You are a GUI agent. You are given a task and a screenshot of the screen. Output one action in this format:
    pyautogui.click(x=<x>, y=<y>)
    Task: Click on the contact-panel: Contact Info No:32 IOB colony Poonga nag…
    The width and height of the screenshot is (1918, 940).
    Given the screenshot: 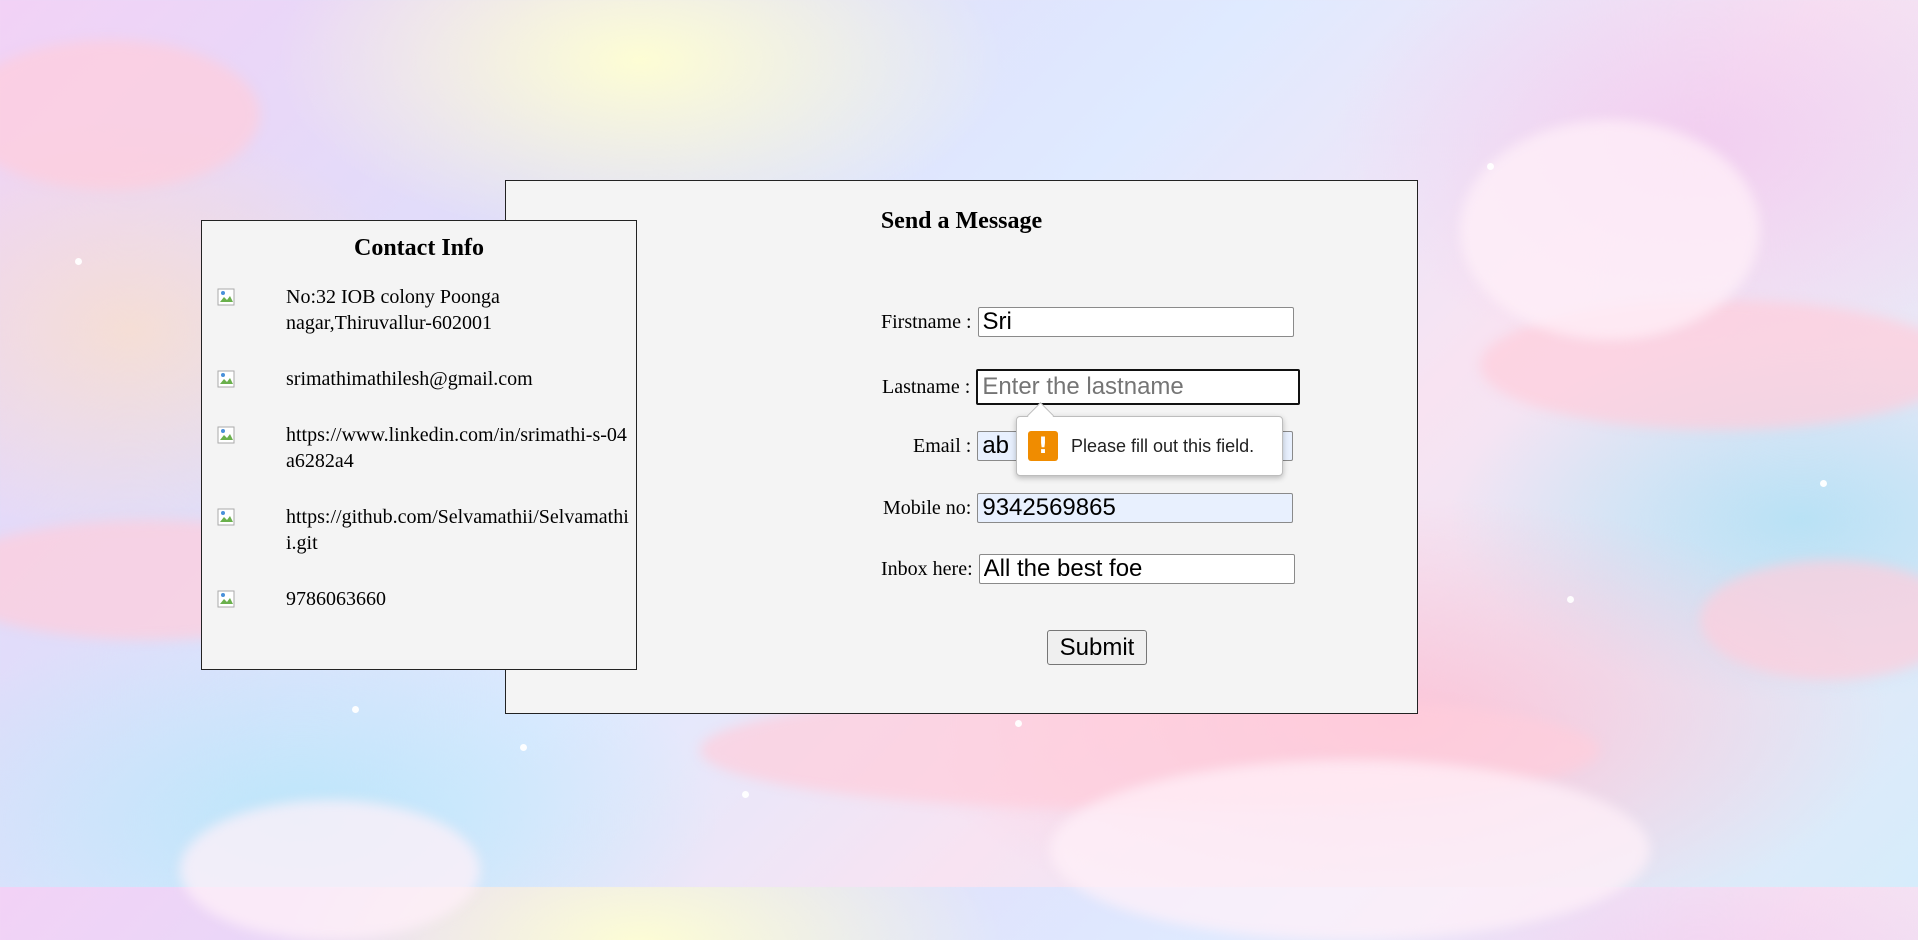 What is the action you would take?
    pyautogui.click(x=419, y=445)
    